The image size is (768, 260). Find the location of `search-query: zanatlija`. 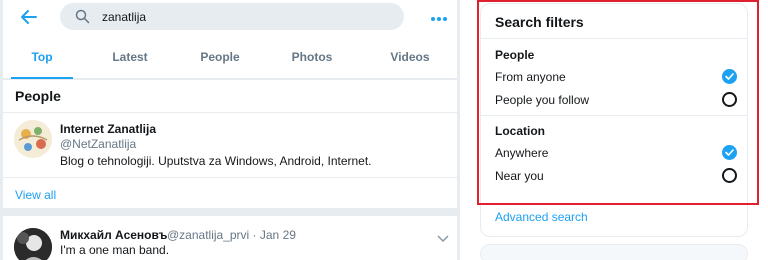

search-query: zanatlija is located at coordinates (124, 17).